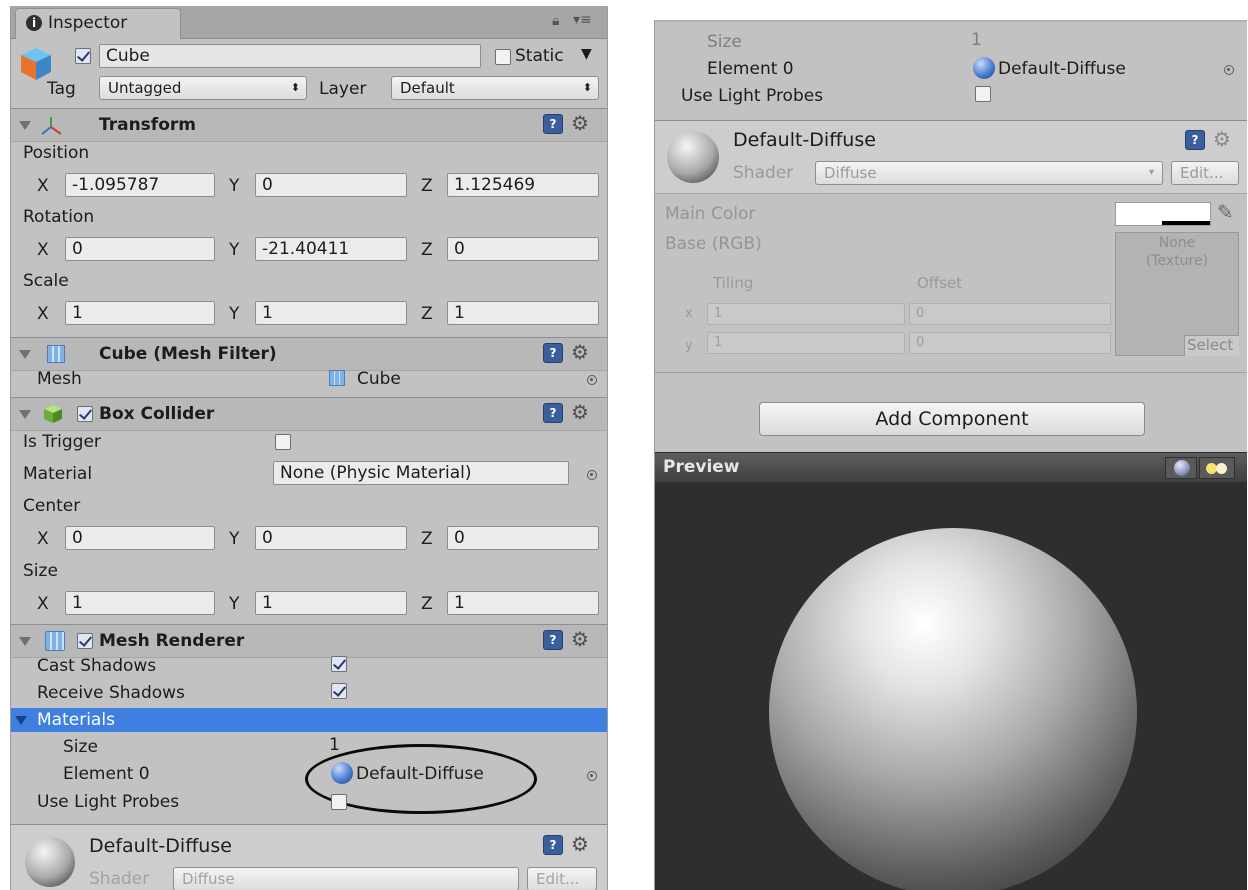 This screenshot has height=890, width=1248. I want to click on size-z-field: 1, so click(523, 603).